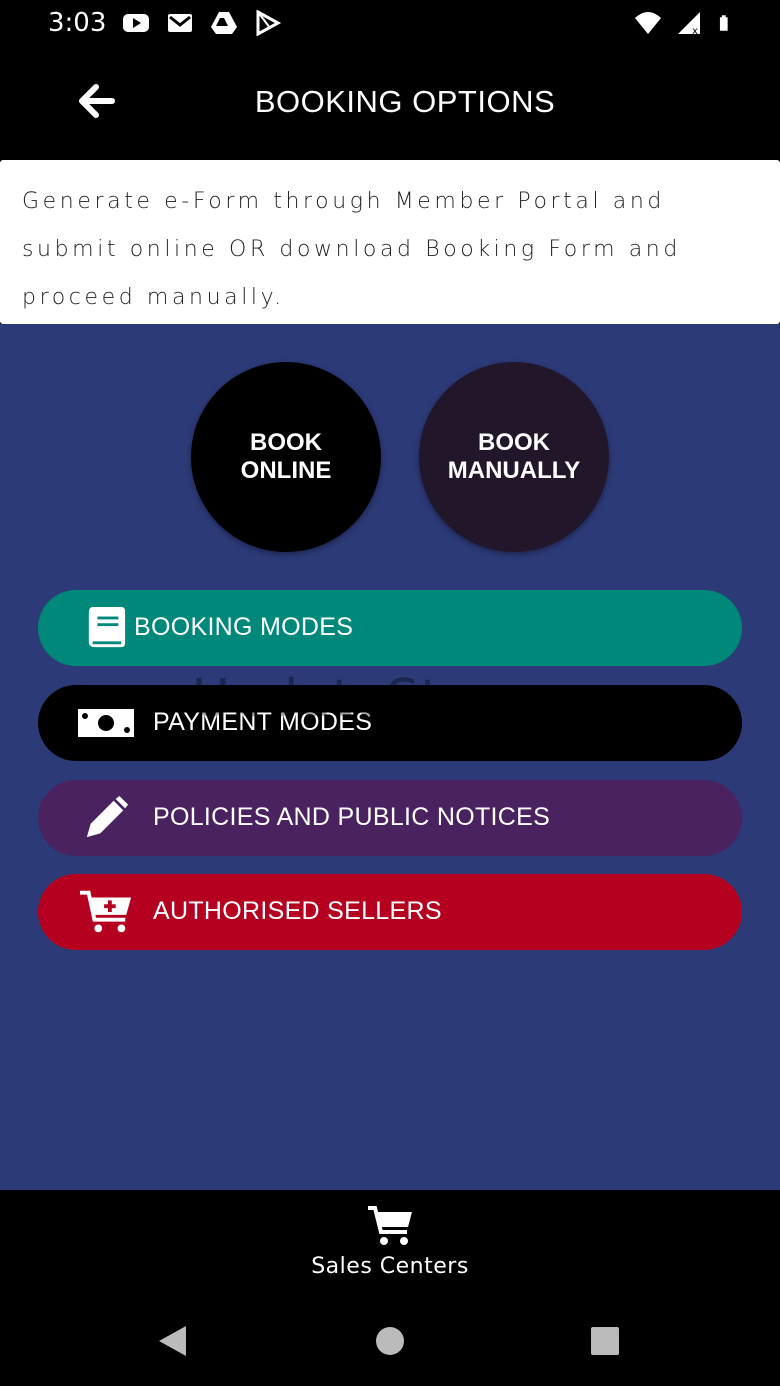 Image resolution: width=780 pixels, height=1386 pixels. I want to click on book-manually-button: BOOK MANUALLY, so click(514, 457).